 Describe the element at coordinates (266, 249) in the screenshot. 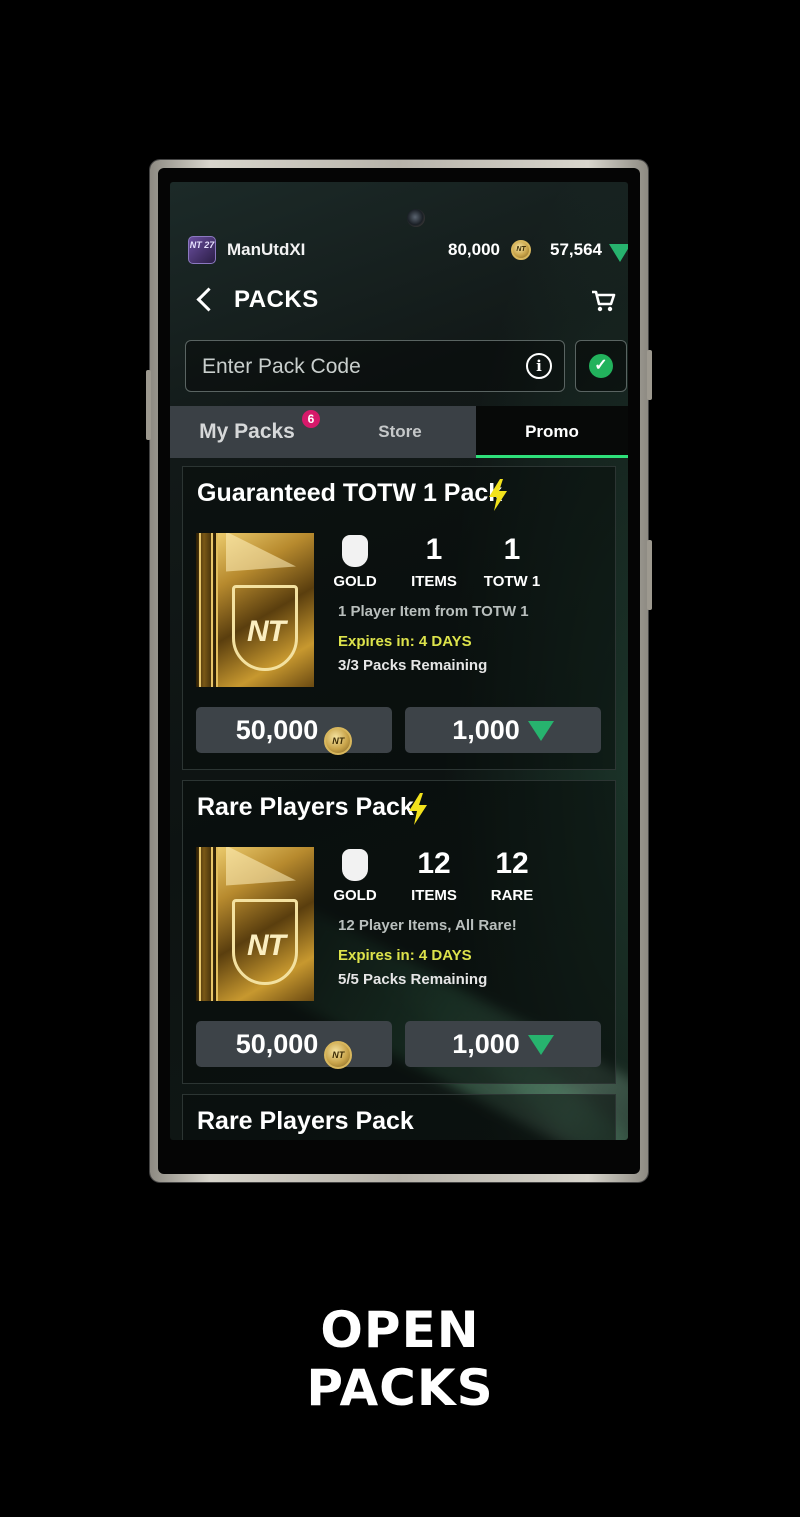

I see `username: ManUtdXI` at that location.